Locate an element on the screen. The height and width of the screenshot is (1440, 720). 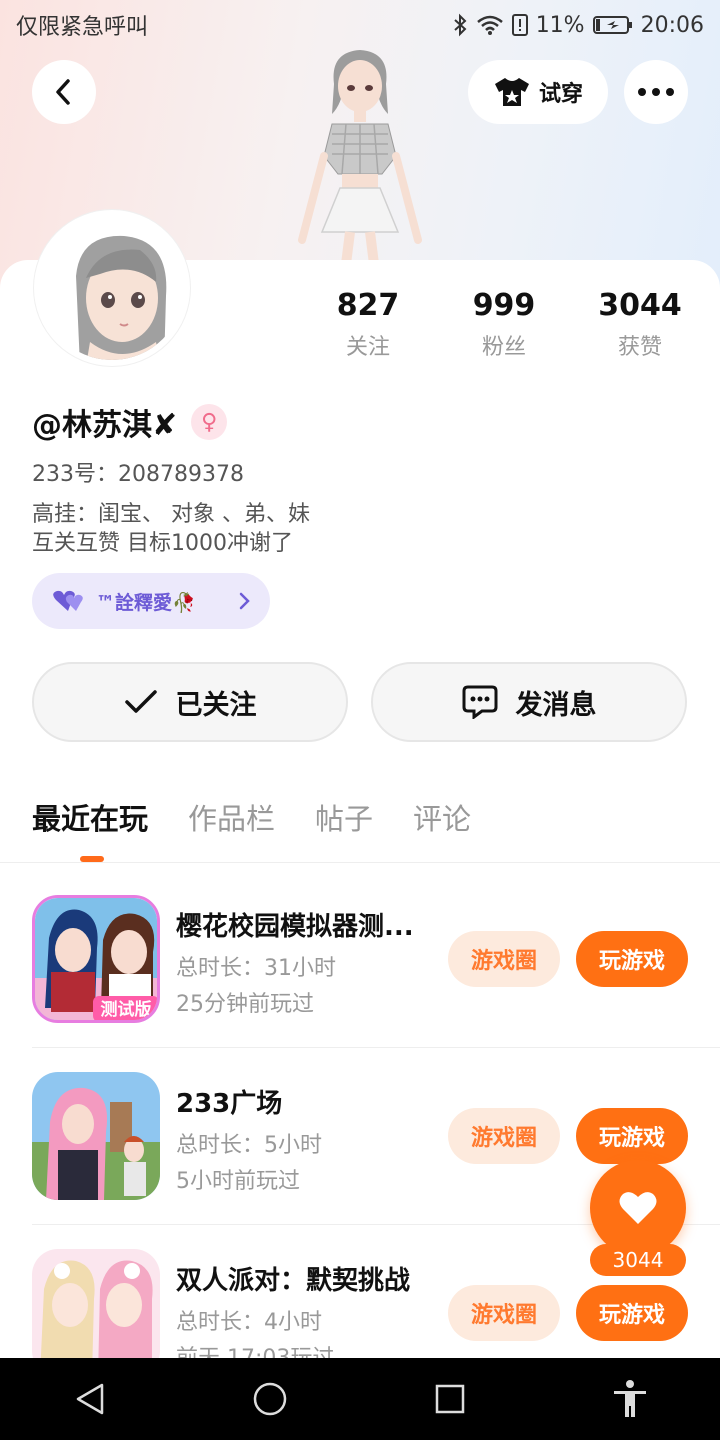
tab-posts: 帖子 is located at coordinates (344, 817).